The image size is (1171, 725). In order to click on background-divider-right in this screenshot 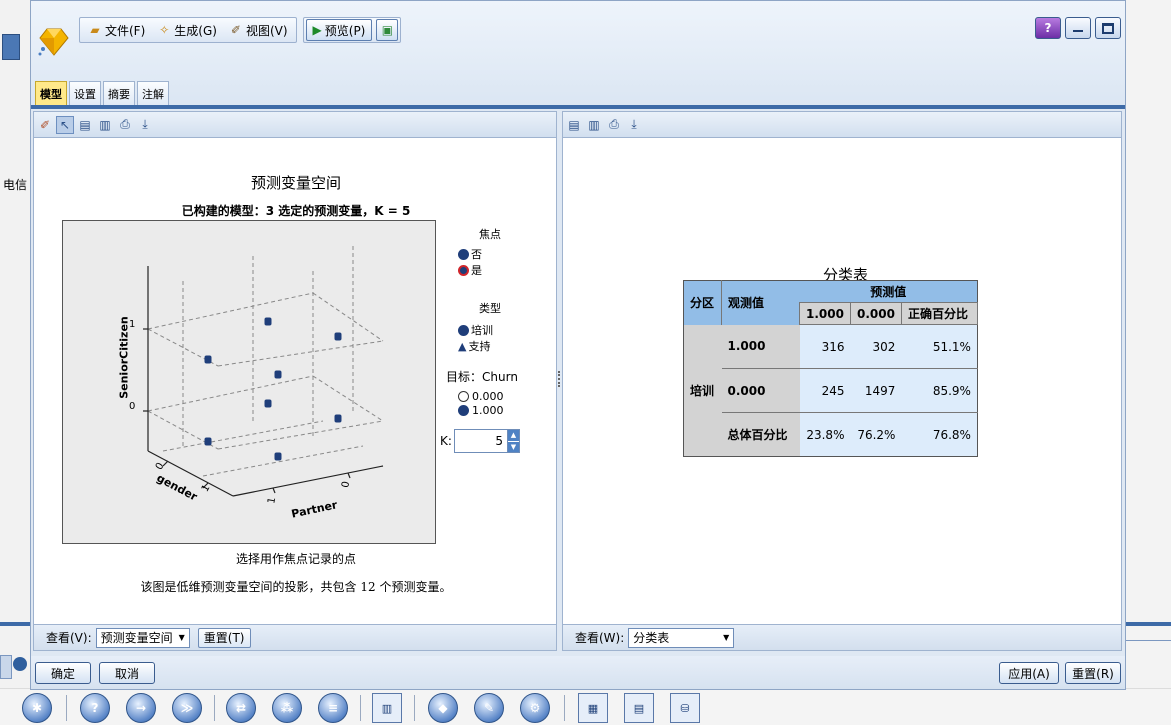, I will do `click(1148, 624)`.